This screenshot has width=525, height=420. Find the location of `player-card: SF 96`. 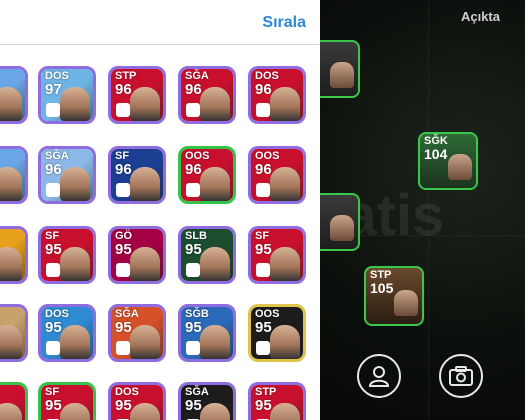

player-card: SF 96 is located at coordinates (137, 175).